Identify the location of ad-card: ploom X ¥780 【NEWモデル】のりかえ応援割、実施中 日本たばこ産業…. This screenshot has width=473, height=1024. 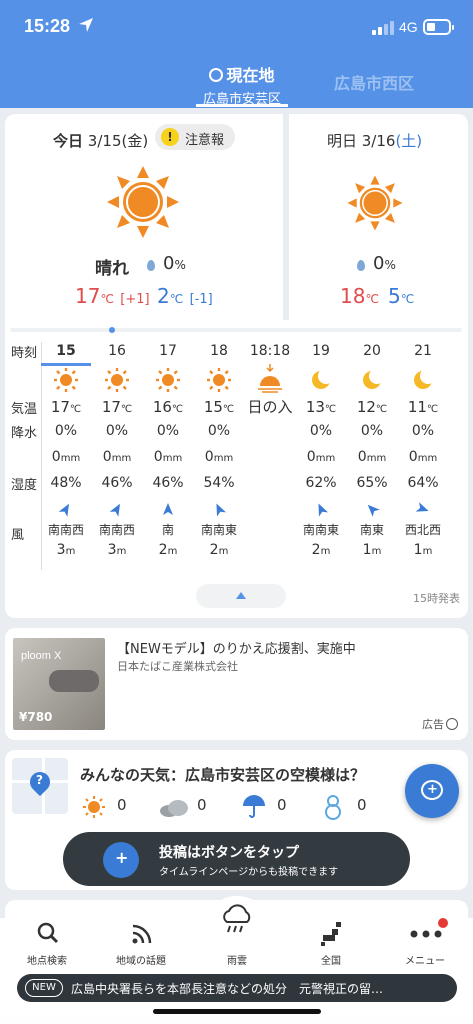
(236, 684).